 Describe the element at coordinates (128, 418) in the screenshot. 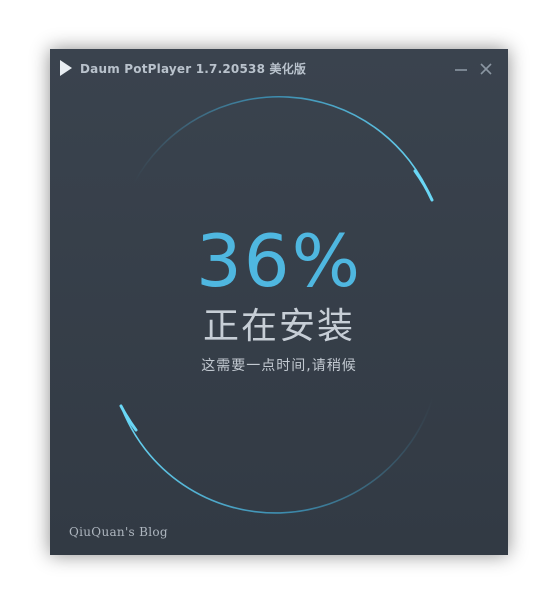

I see `progress-arc-lower-head` at that location.